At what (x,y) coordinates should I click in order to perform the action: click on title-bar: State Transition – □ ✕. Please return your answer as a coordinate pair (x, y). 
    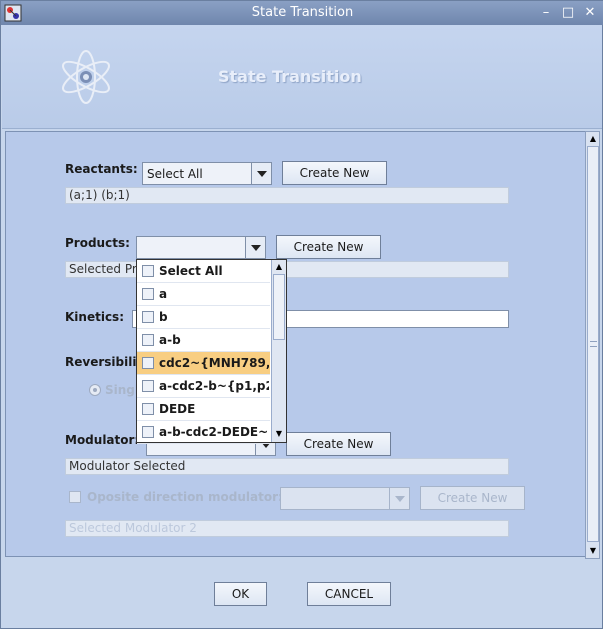
    Looking at the image, I should click on (302, 13).